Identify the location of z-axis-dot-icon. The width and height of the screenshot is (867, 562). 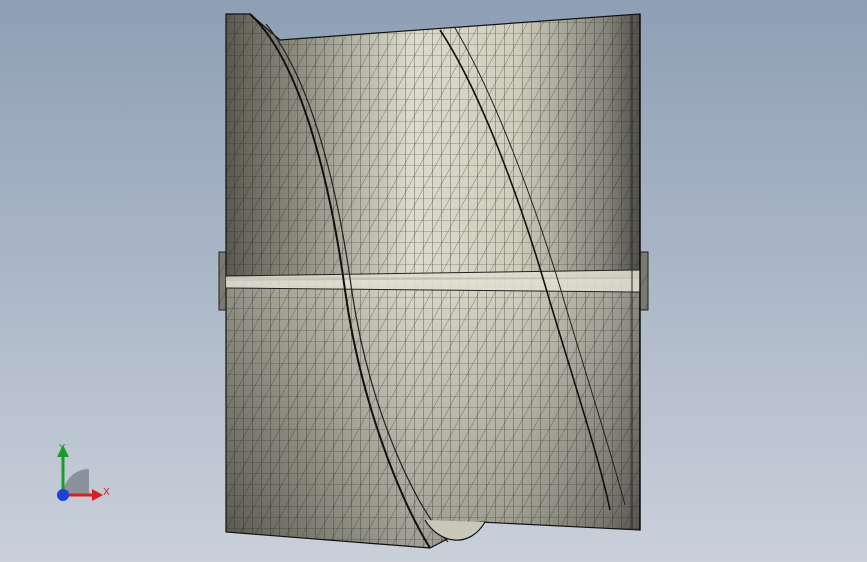
(63, 495).